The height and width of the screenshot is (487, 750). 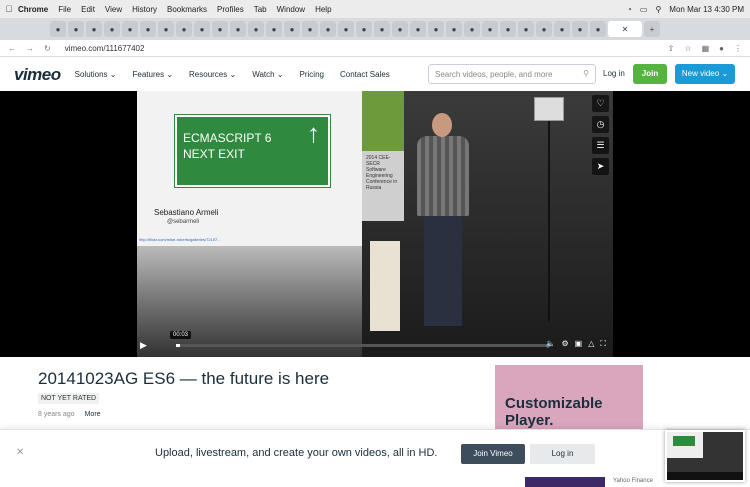 I want to click on extensions-icon: ▦, so click(x=706, y=48).